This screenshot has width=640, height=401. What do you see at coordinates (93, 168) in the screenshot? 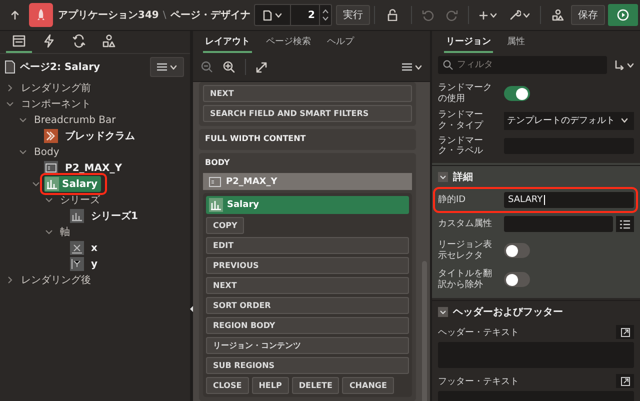
I see `tree-node: P2_MAX_Y` at bounding box center [93, 168].